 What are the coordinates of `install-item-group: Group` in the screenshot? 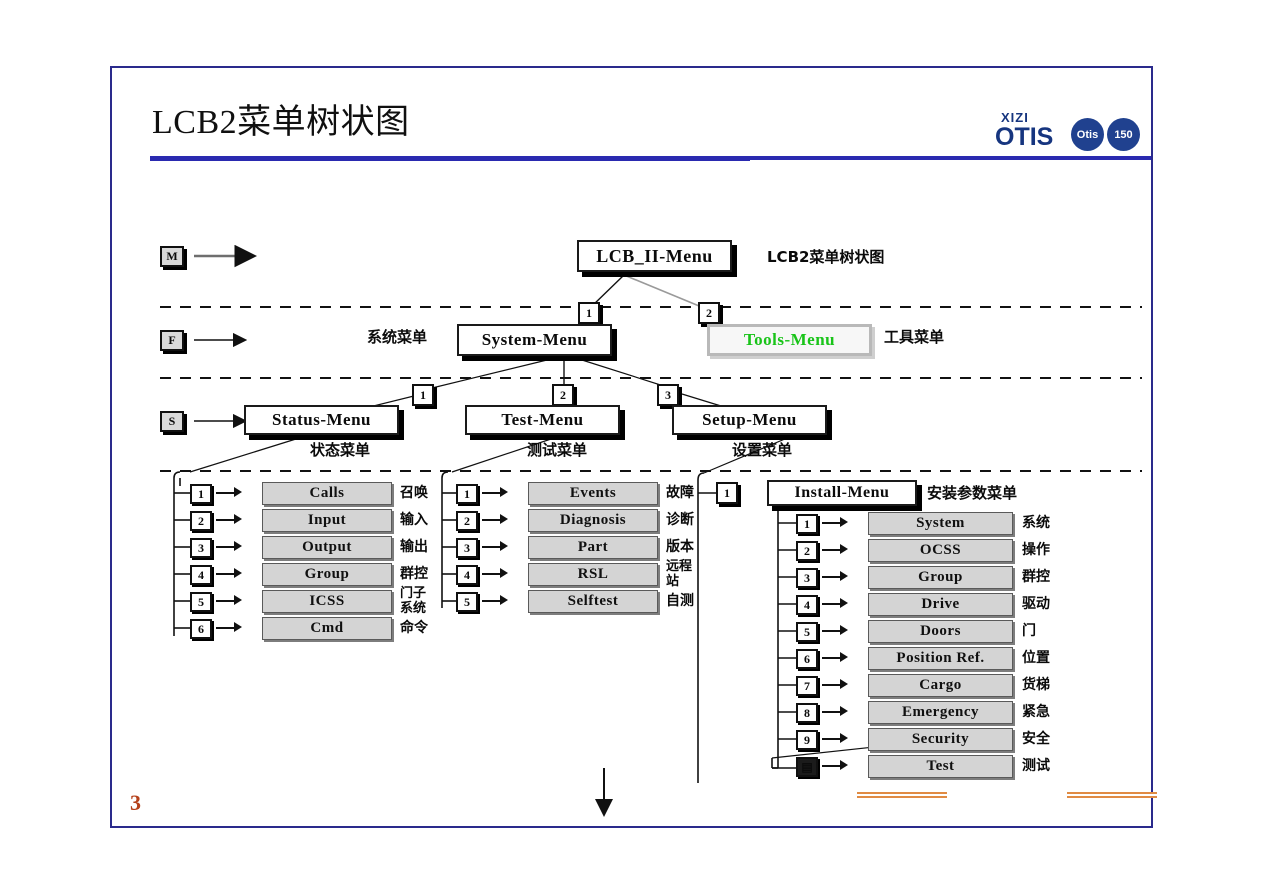 It's located at (940, 577).